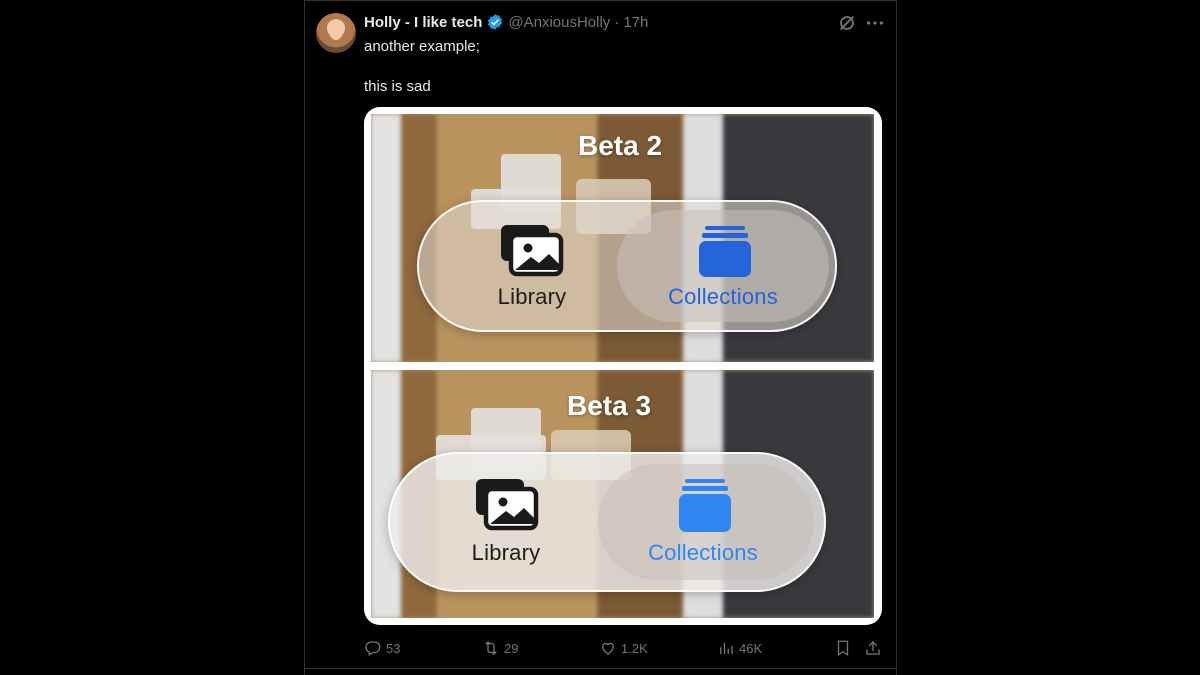  I want to click on repost-count: 29, so click(511, 648).